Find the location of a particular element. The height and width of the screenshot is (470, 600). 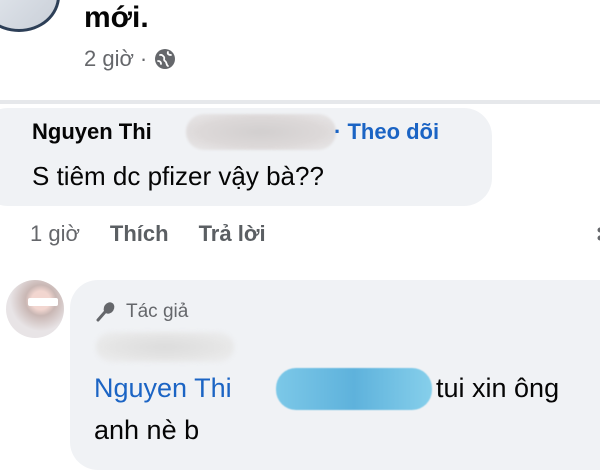

divider is located at coordinates (300, 102).